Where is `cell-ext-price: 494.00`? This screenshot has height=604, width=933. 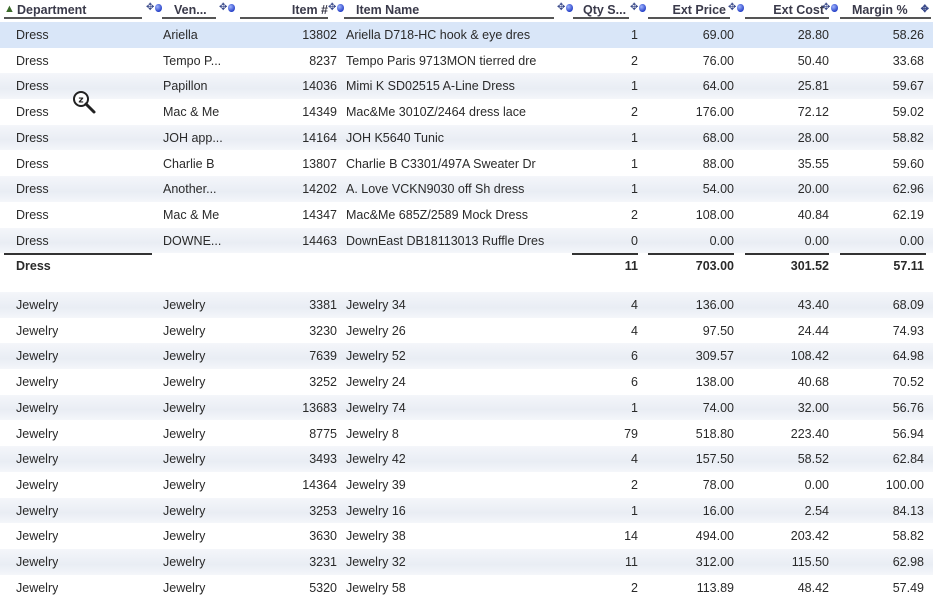 cell-ext-price: 494.00 is located at coordinates (714, 536).